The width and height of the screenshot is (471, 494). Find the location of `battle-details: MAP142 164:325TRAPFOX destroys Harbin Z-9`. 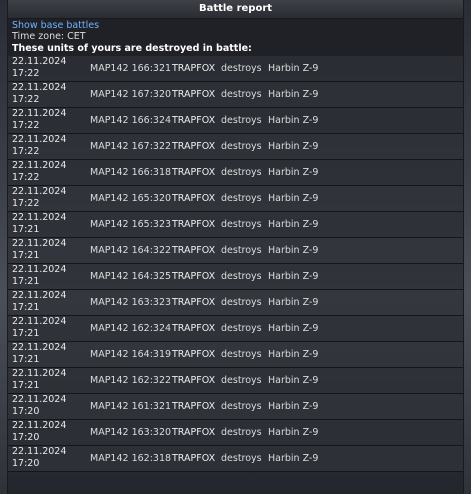

battle-details: MAP142 164:325TRAPFOX destroys Harbin Z-9 is located at coordinates (204, 277).